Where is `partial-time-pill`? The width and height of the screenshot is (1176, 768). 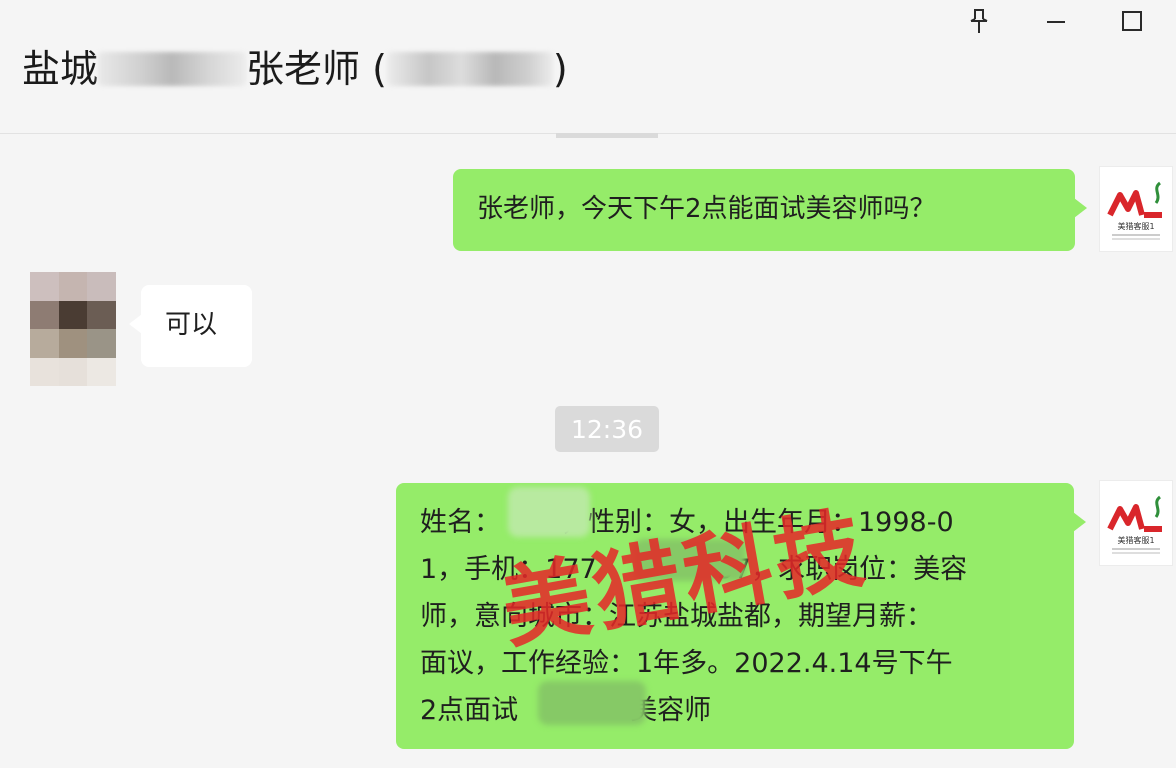
partial-time-pill is located at coordinates (607, 135).